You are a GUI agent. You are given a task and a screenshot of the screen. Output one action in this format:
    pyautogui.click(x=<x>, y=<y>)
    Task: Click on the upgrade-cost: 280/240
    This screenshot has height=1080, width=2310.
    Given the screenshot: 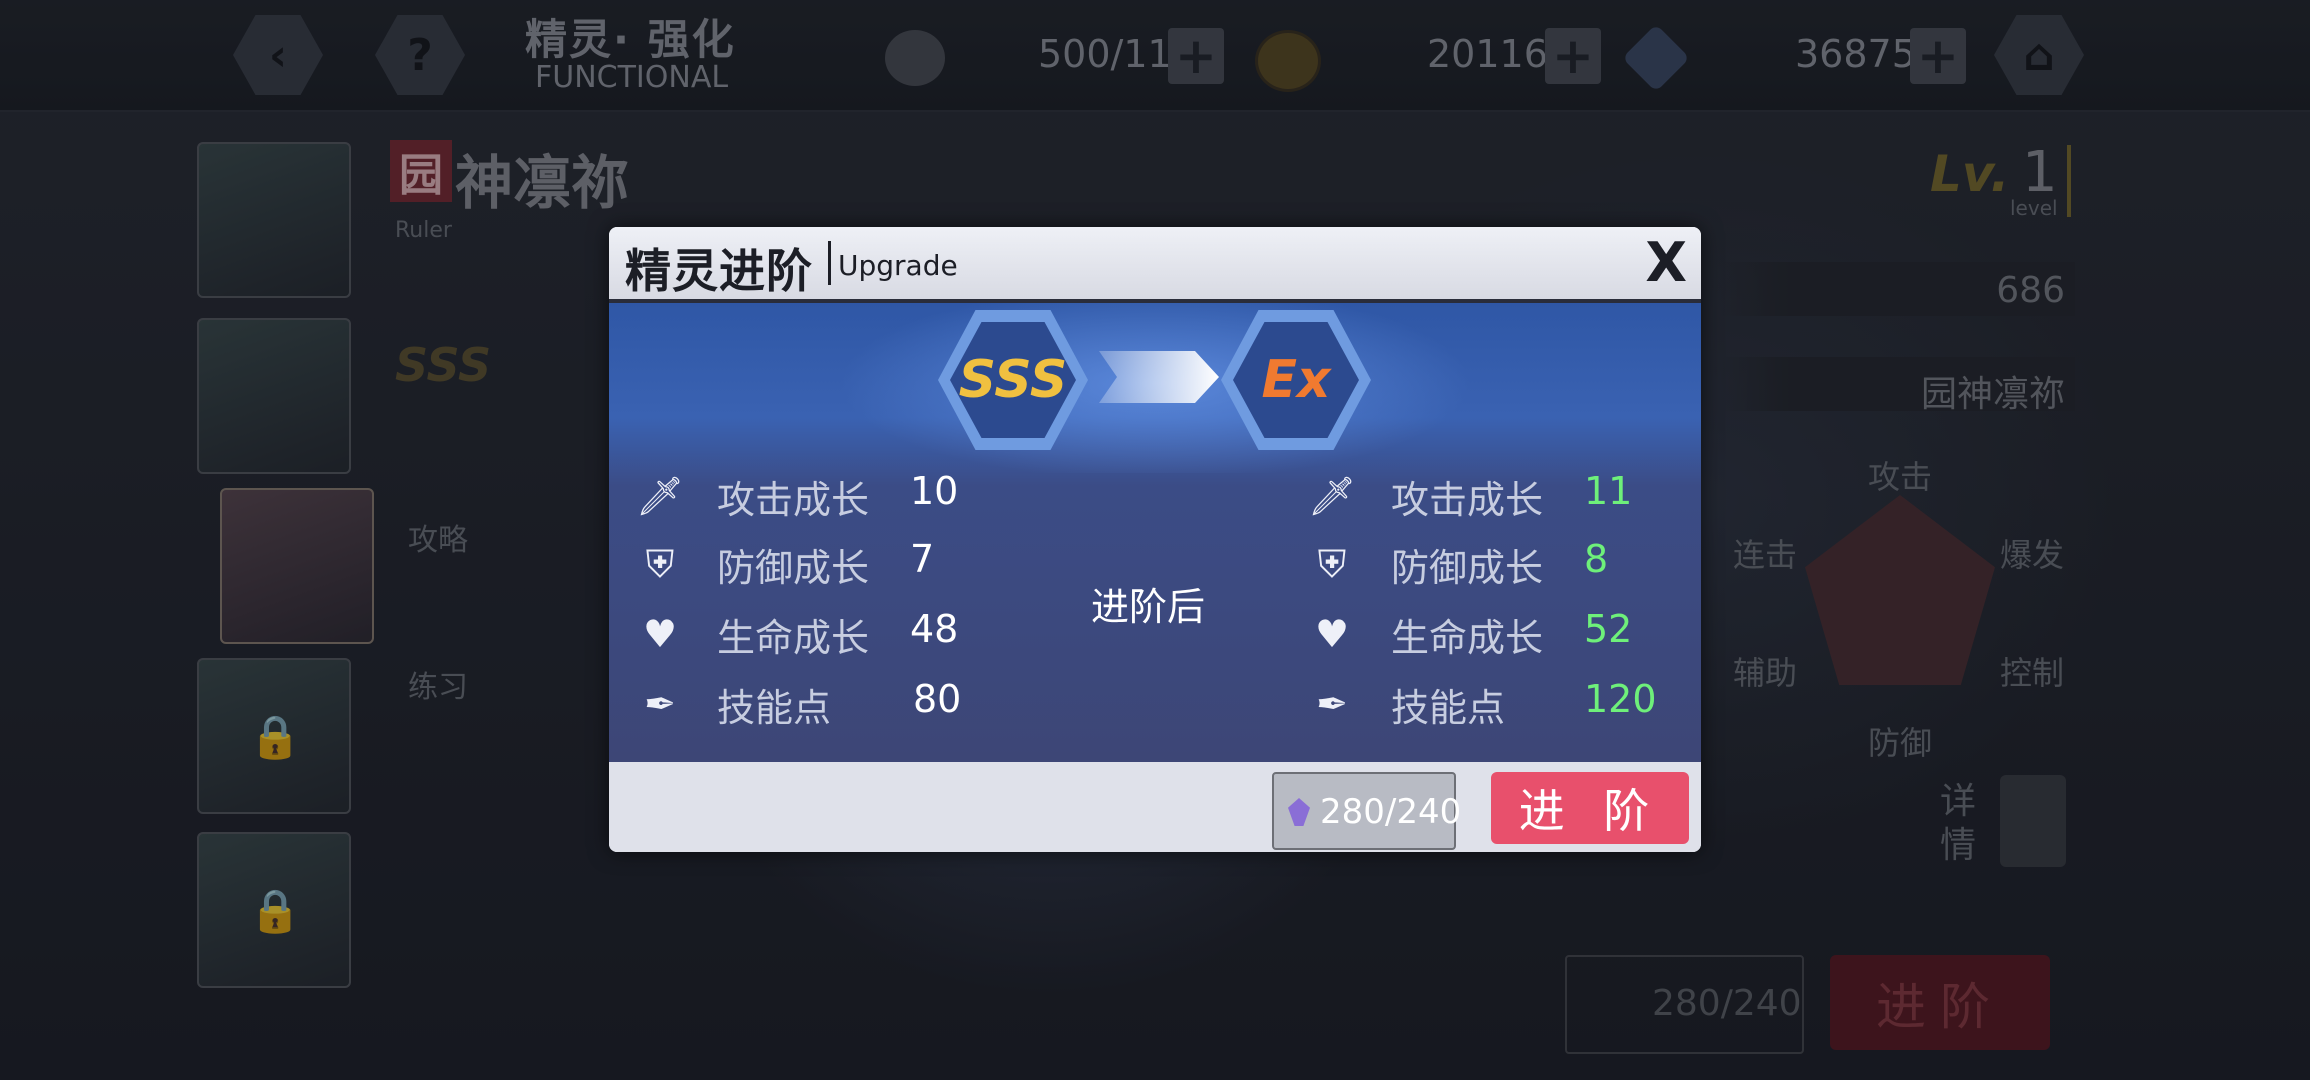 What is the action you would take?
    pyautogui.click(x=1366, y=811)
    